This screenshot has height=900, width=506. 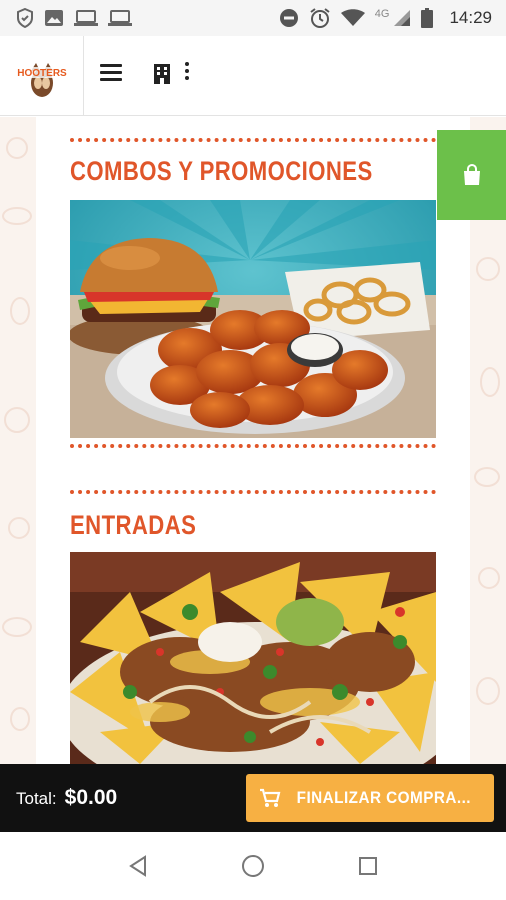 What do you see at coordinates (352, 17) in the screenshot?
I see `wifi-icon` at bounding box center [352, 17].